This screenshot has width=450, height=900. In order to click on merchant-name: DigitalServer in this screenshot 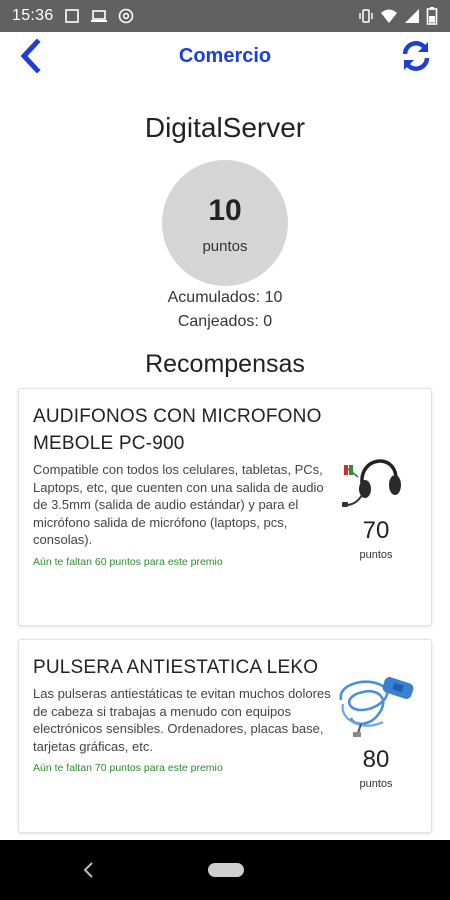, I will do `click(225, 127)`.